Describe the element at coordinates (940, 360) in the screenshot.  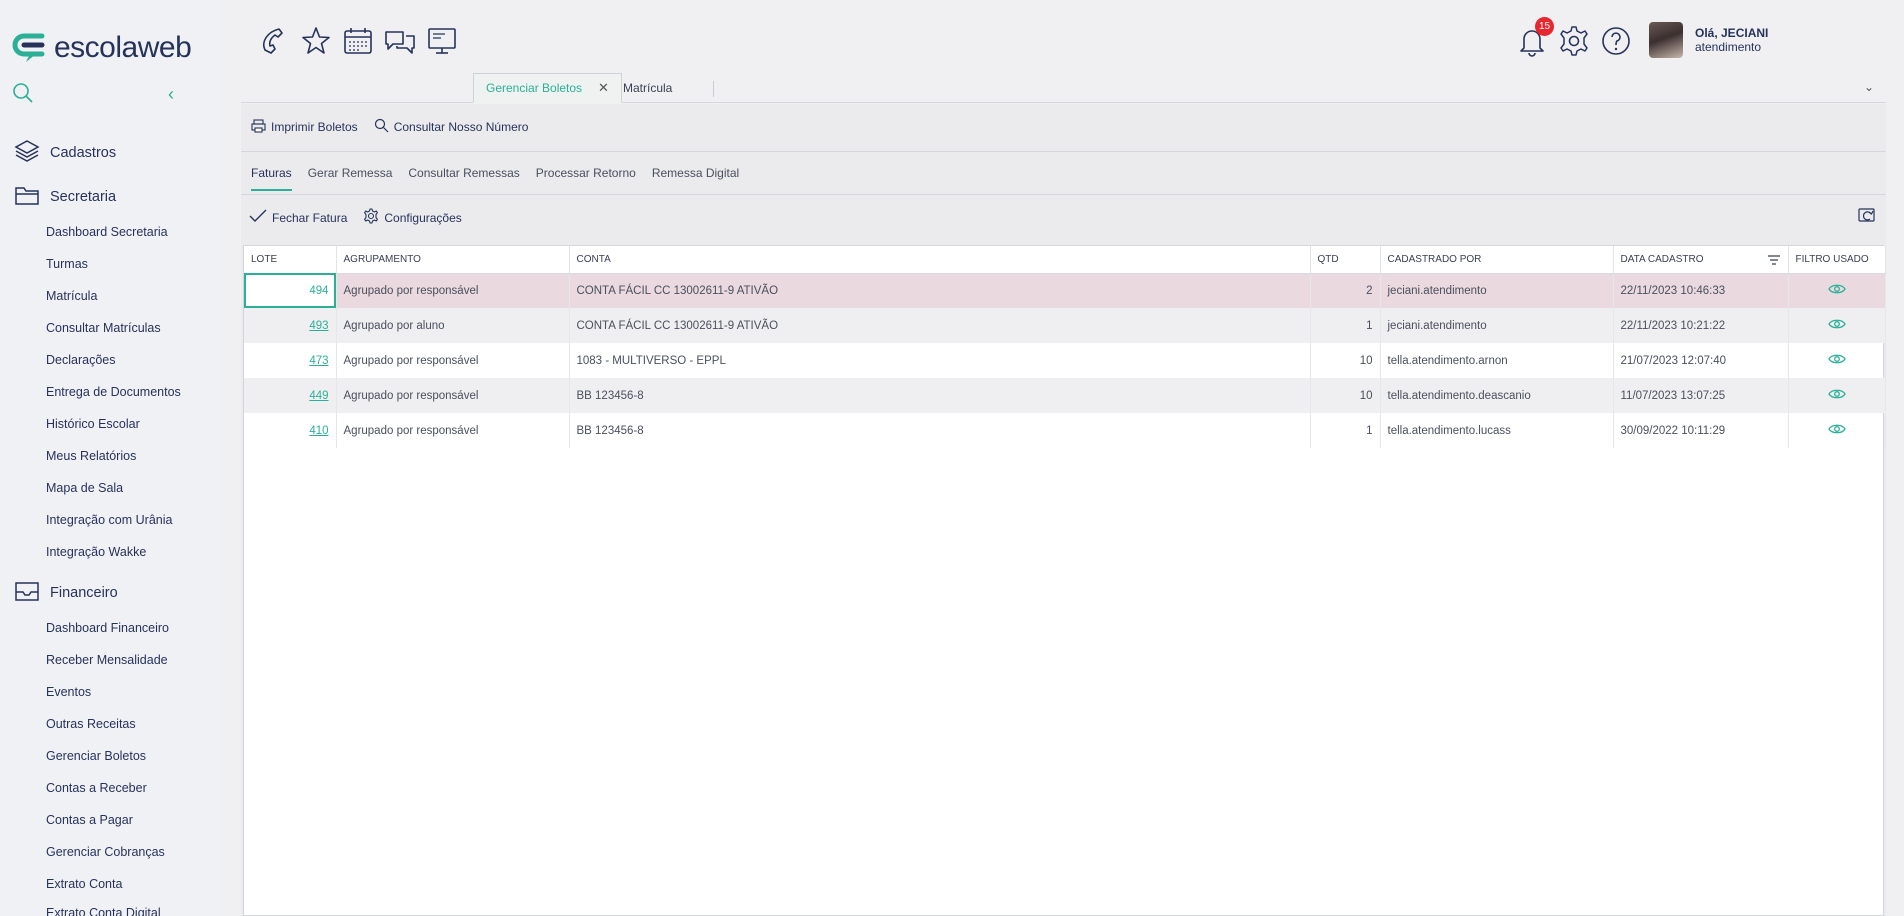
I see `conta-cell: 1083 - MULTIVERSO - EPPL` at that location.